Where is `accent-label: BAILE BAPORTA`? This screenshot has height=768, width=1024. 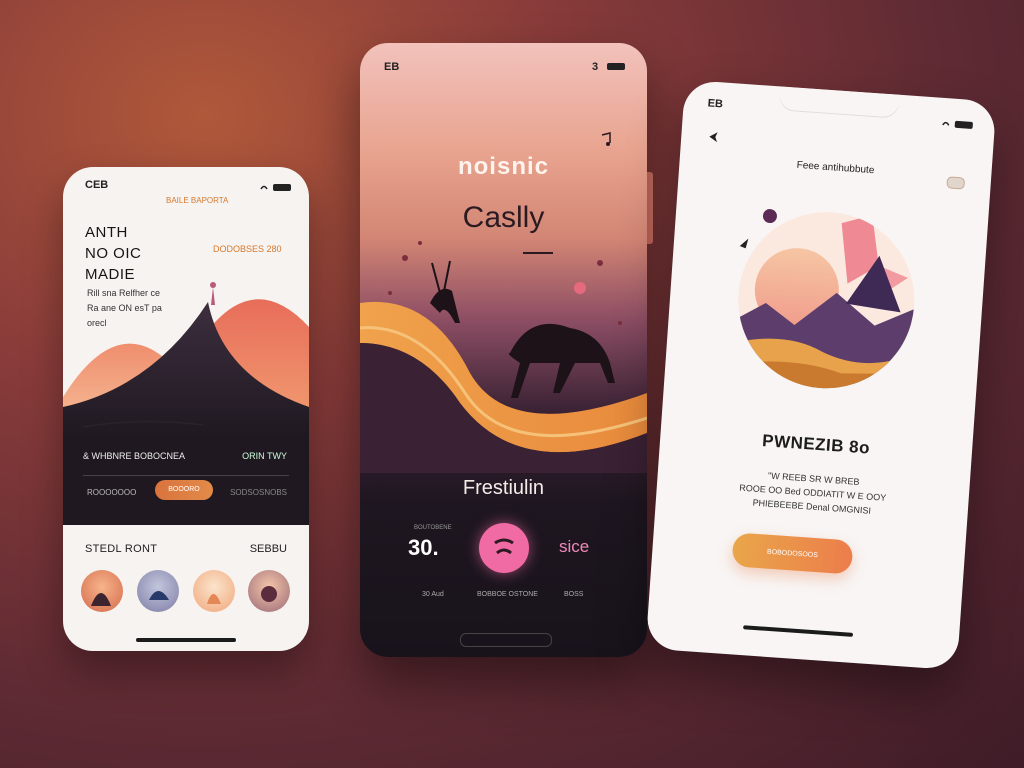 accent-label: BAILE BAPORTA is located at coordinates (197, 200).